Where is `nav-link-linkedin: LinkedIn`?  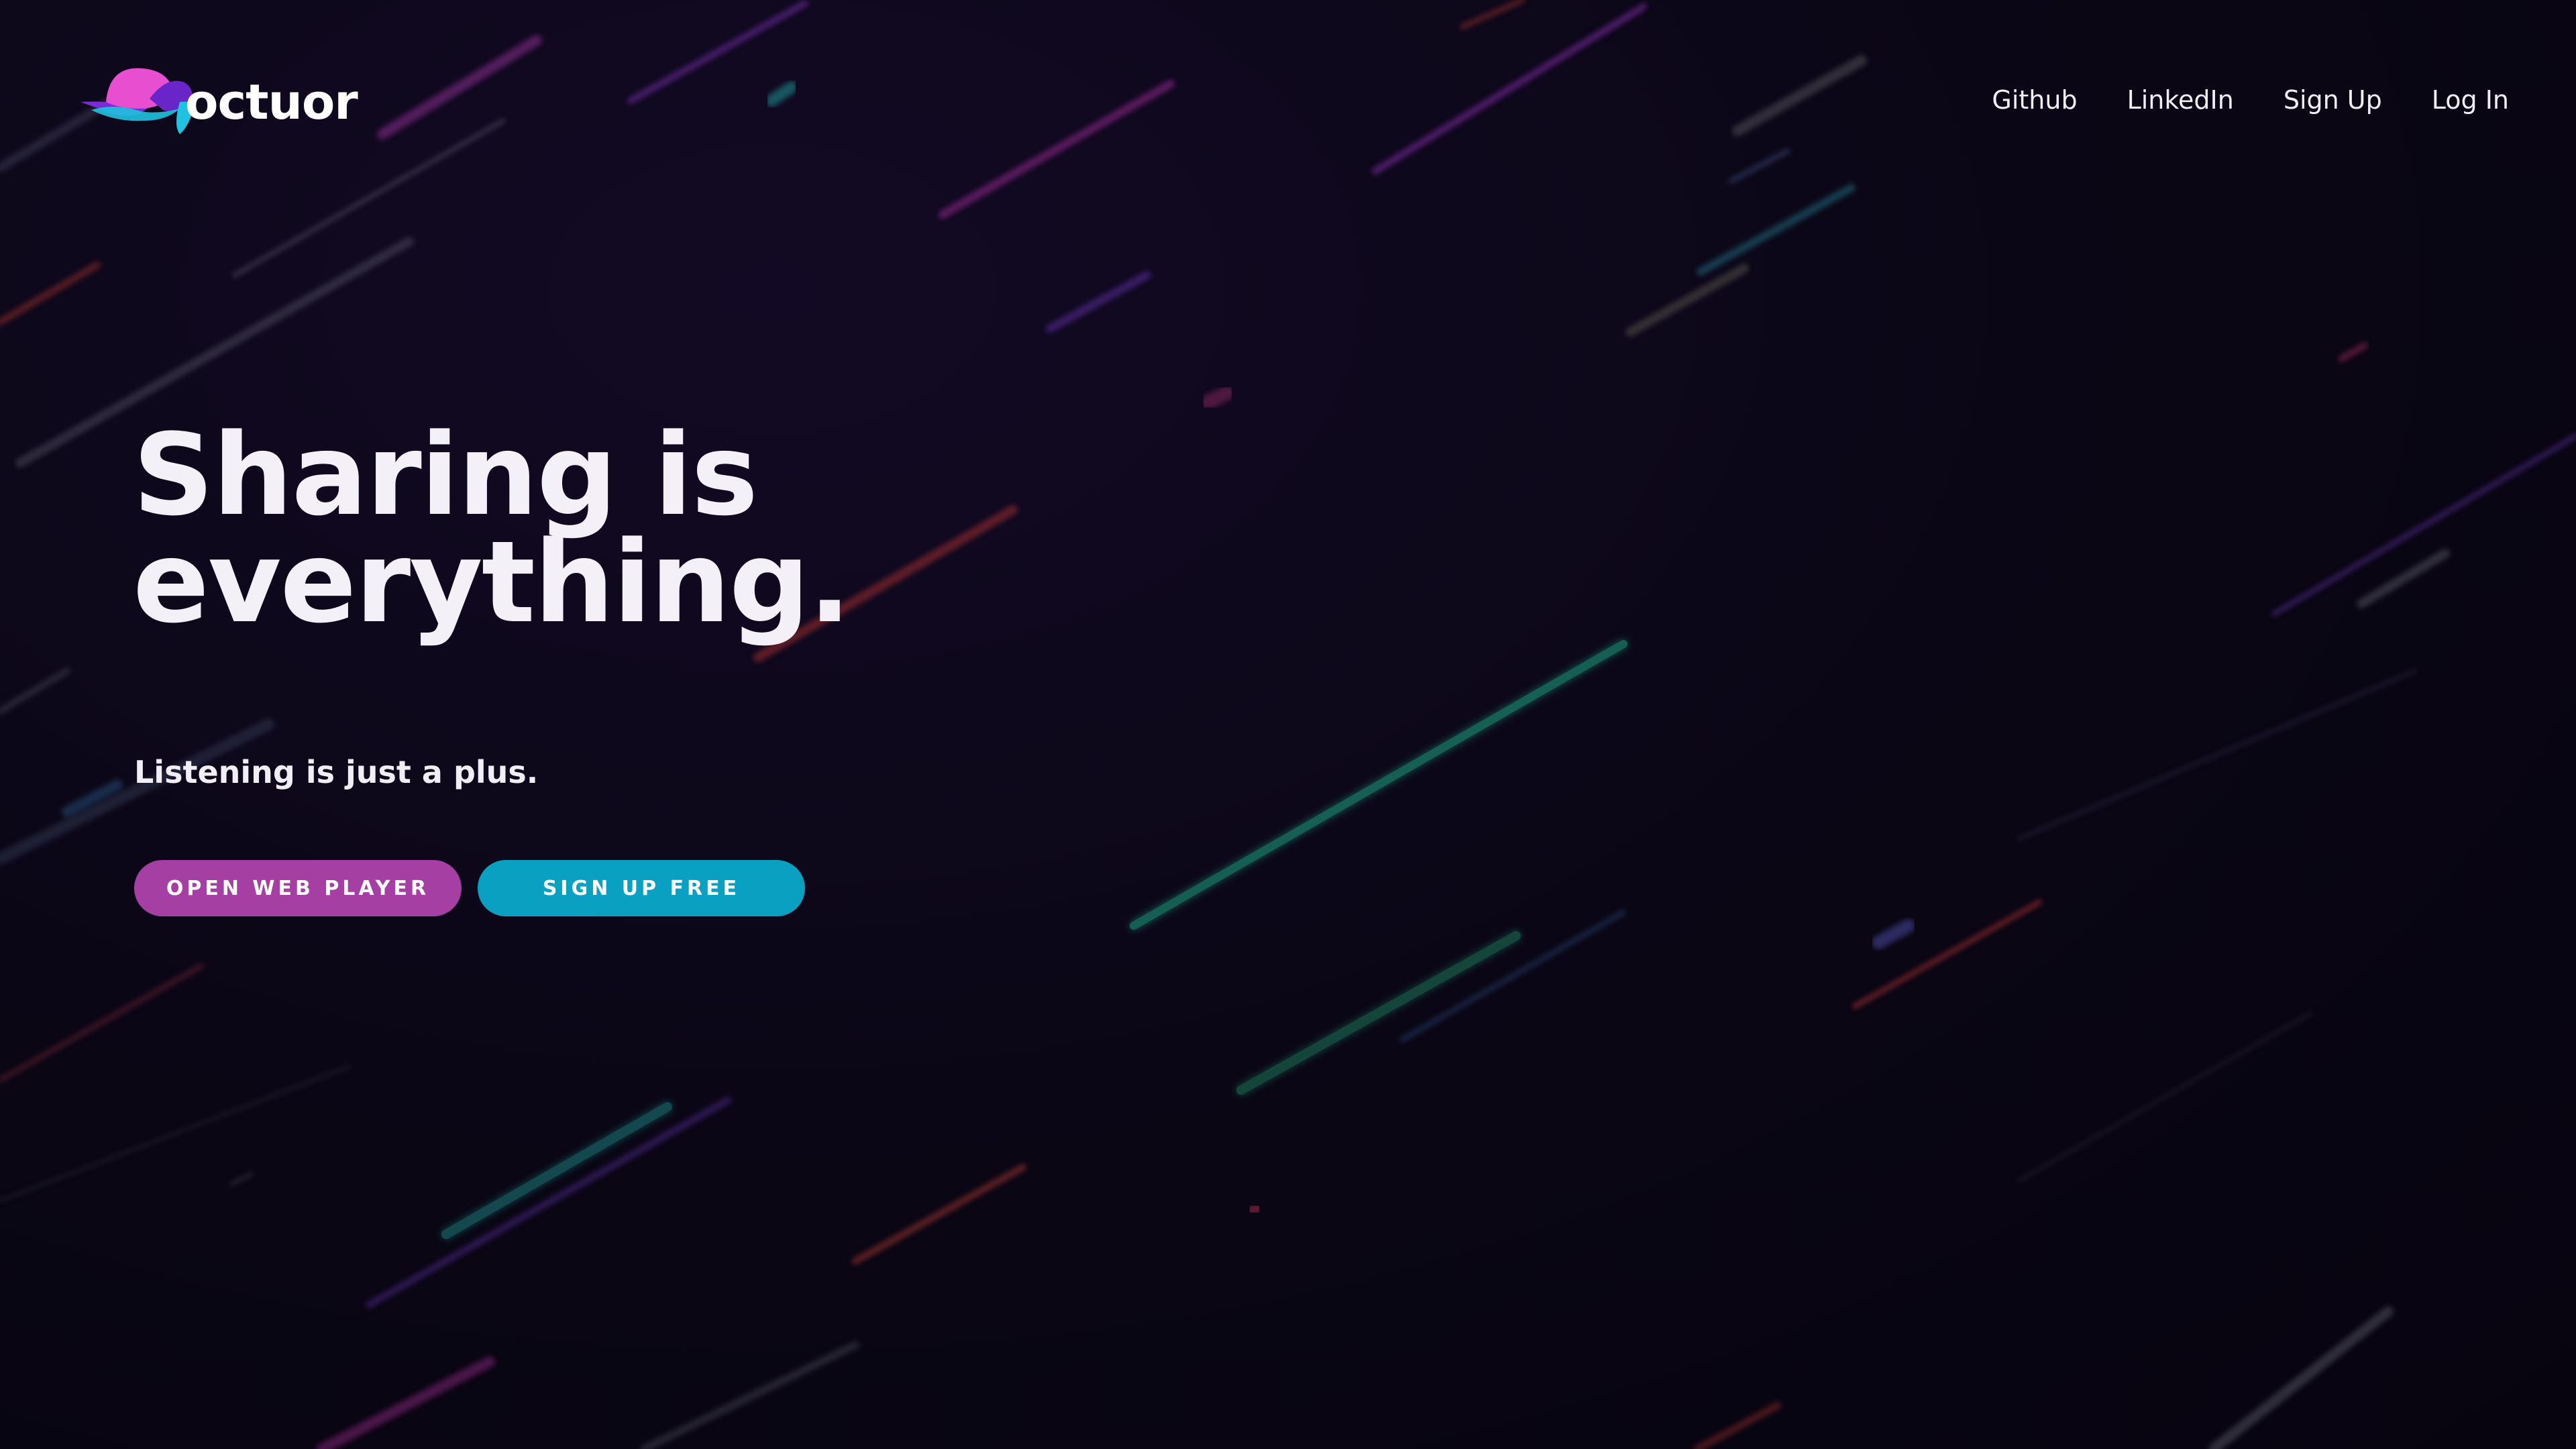 nav-link-linkedin: LinkedIn is located at coordinates (2180, 100).